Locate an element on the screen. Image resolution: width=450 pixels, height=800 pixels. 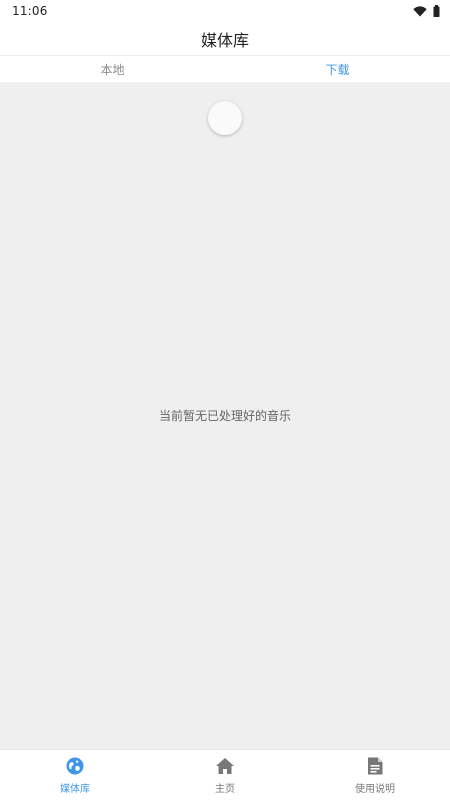
nav-label-instructions: 使用说明 is located at coordinates (375, 789).